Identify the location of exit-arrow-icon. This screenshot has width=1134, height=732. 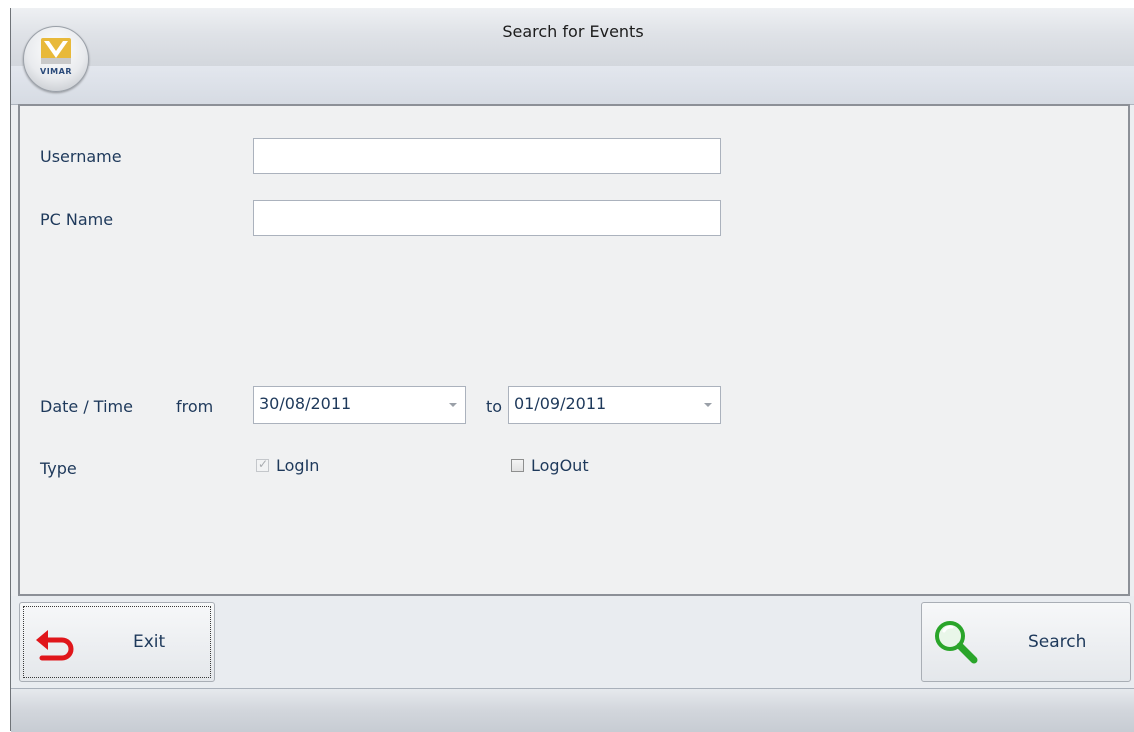
(55, 645).